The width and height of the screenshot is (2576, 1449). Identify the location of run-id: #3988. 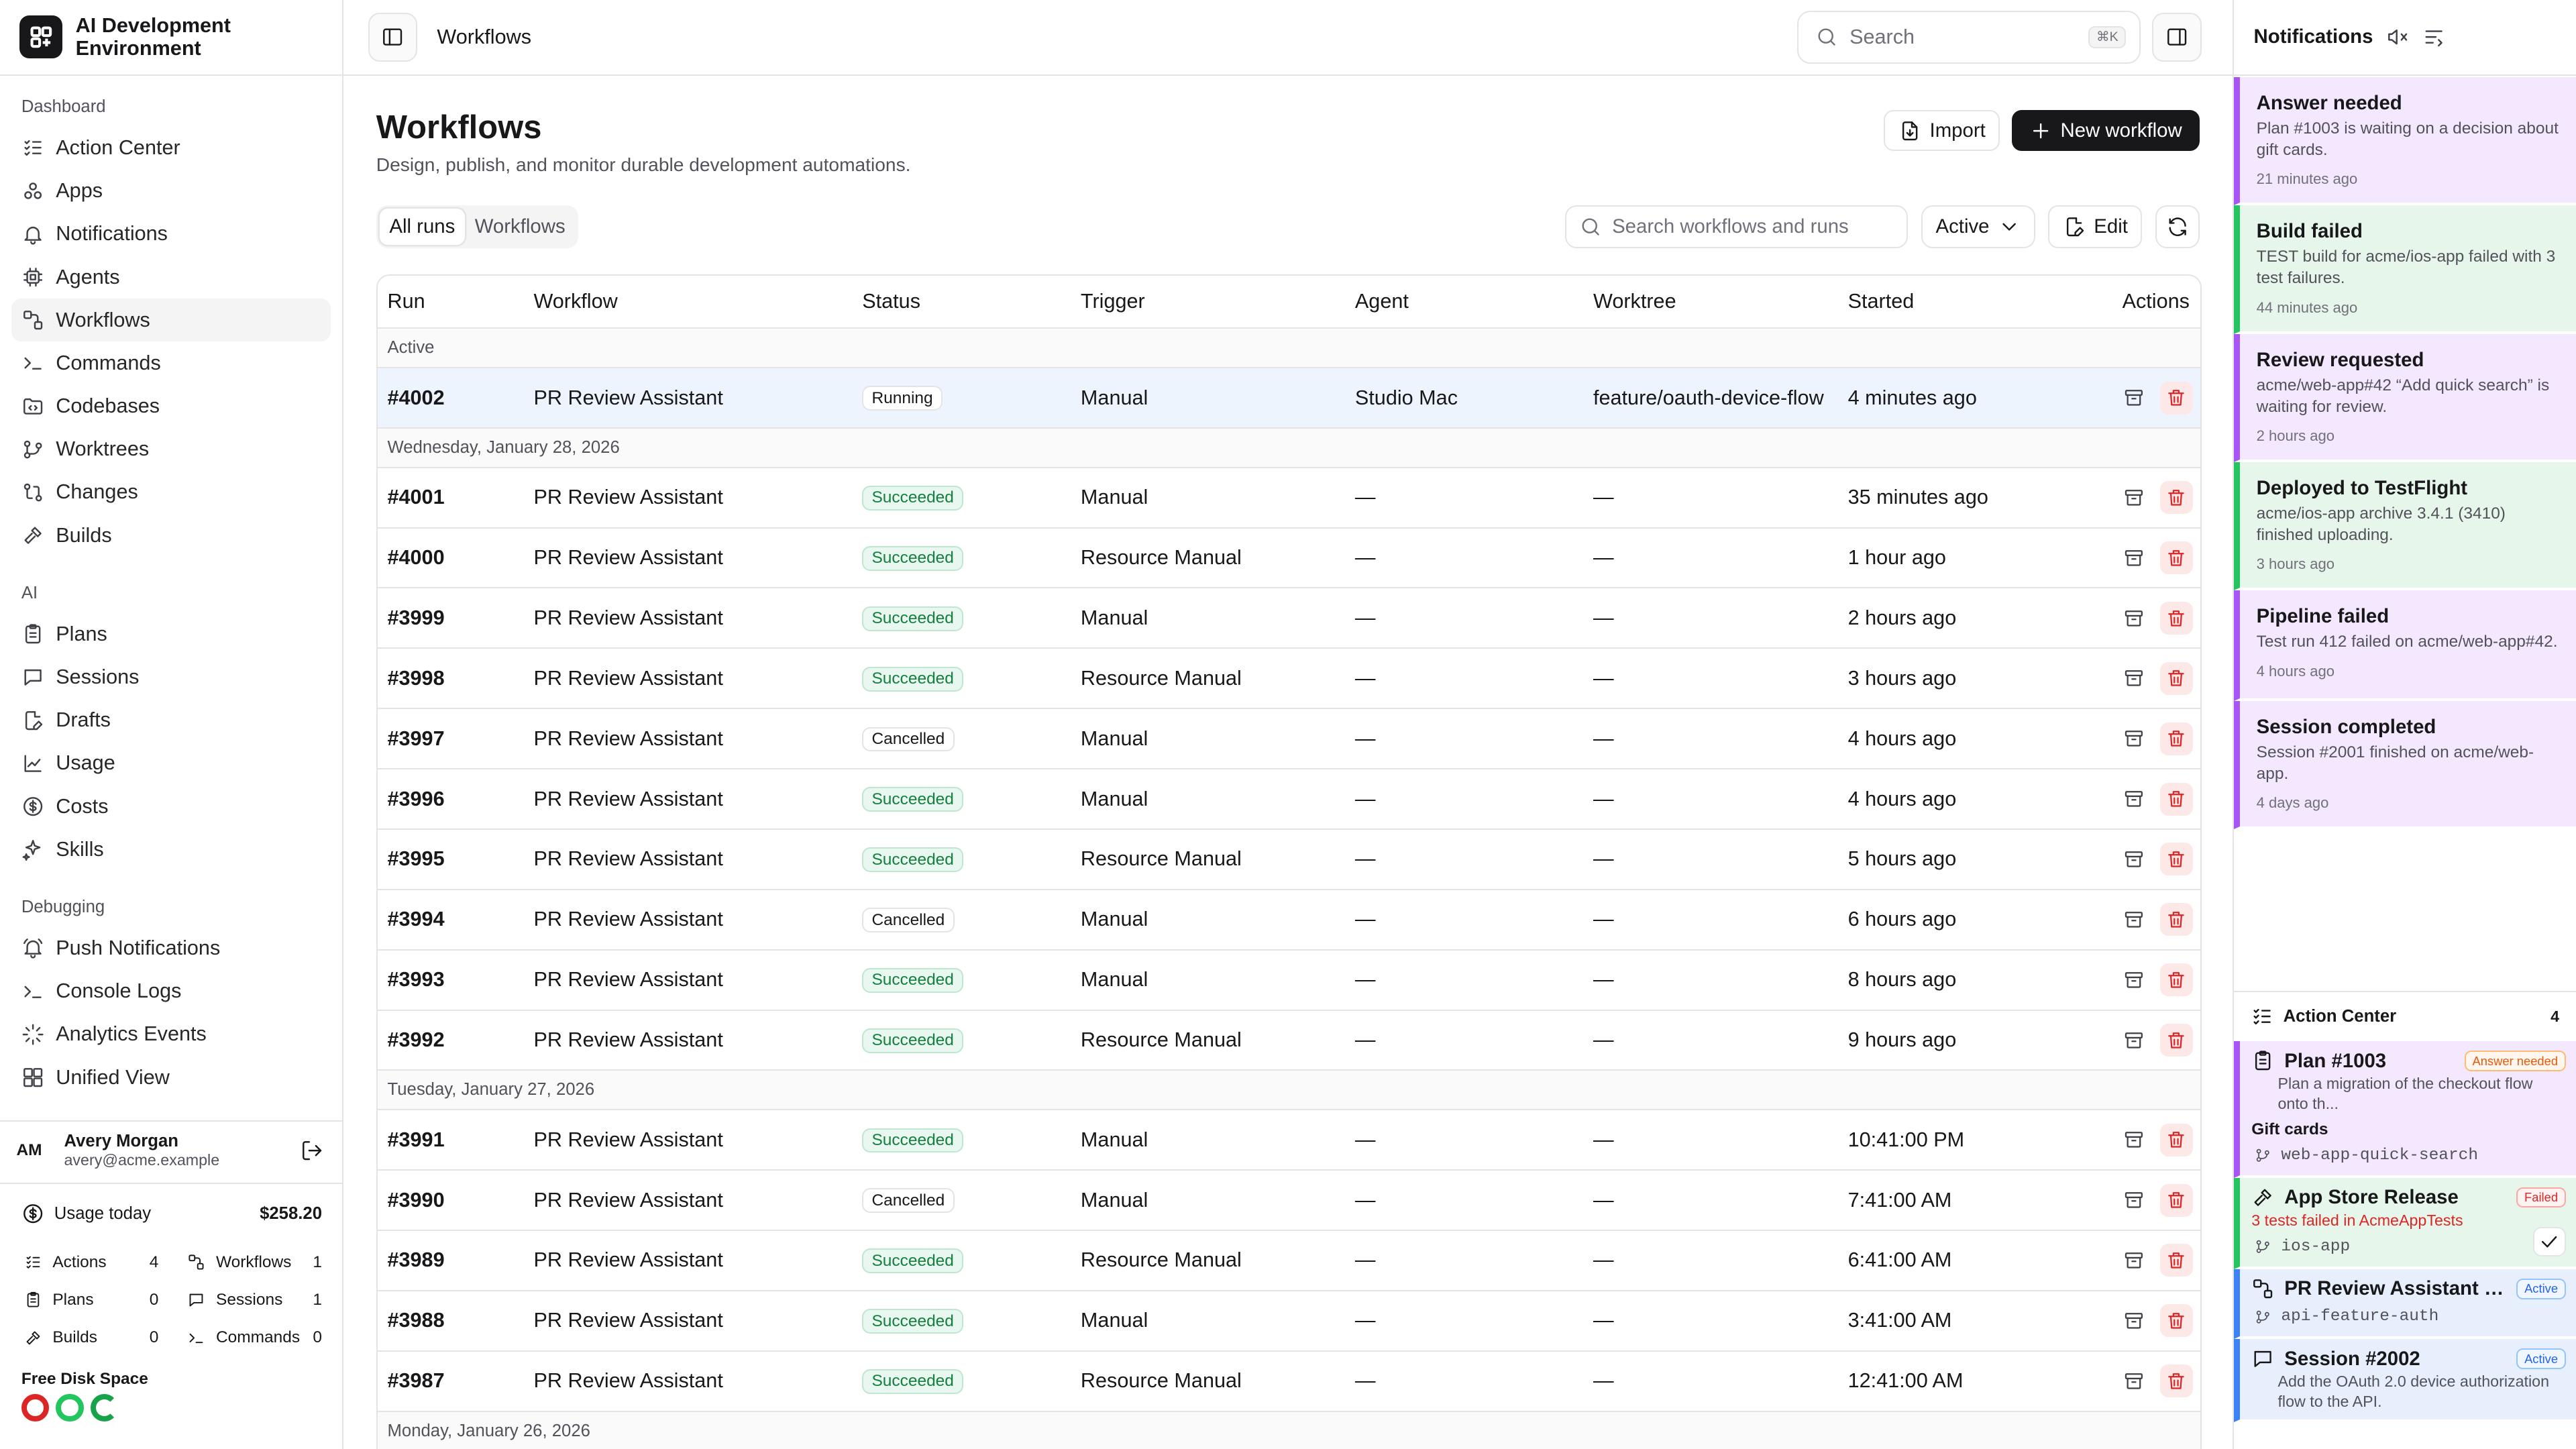
(450, 1321).